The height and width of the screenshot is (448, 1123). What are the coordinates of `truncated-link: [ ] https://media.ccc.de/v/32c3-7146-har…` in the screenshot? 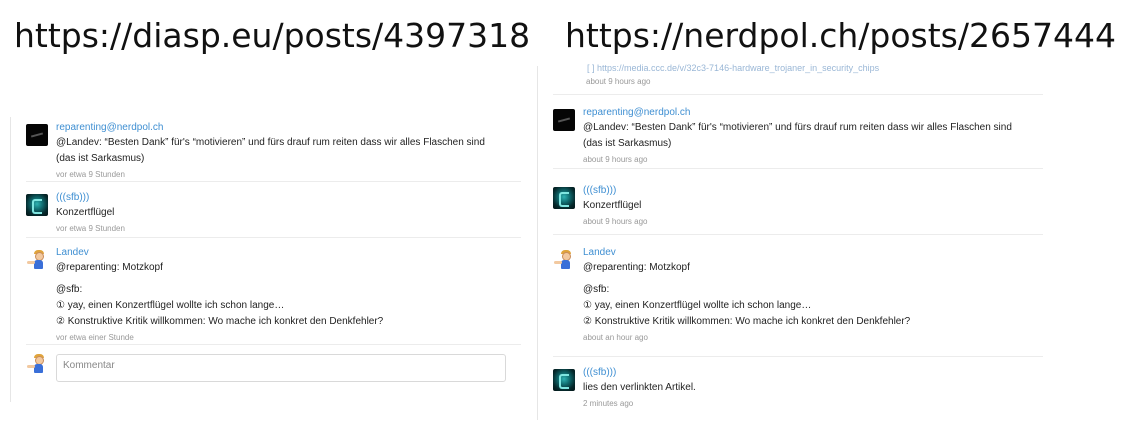 It's located at (733, 68).